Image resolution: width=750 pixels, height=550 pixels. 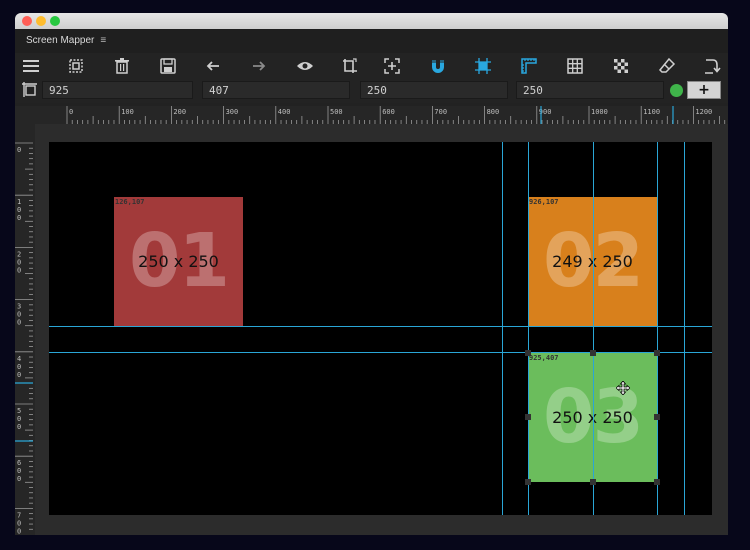 What do you see at coordinates (284, 112) in the screenshot?
I see `ruler-label: 400` at bounding box center [284, 112].